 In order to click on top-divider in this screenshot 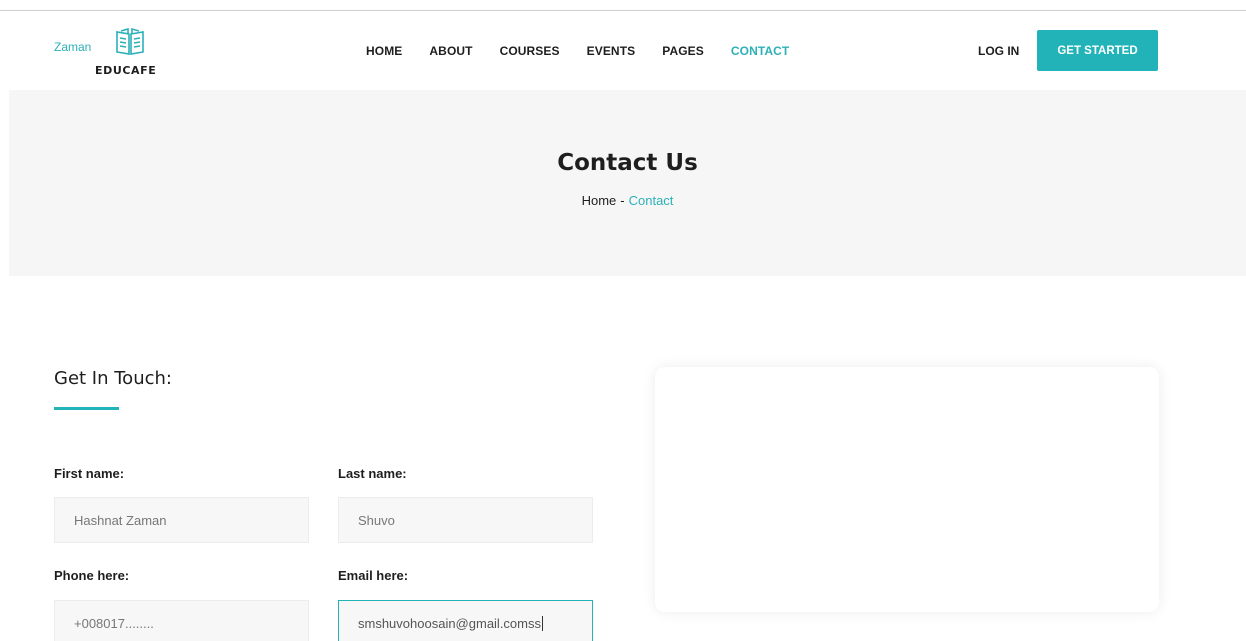, I will do `click(623, 10)`.